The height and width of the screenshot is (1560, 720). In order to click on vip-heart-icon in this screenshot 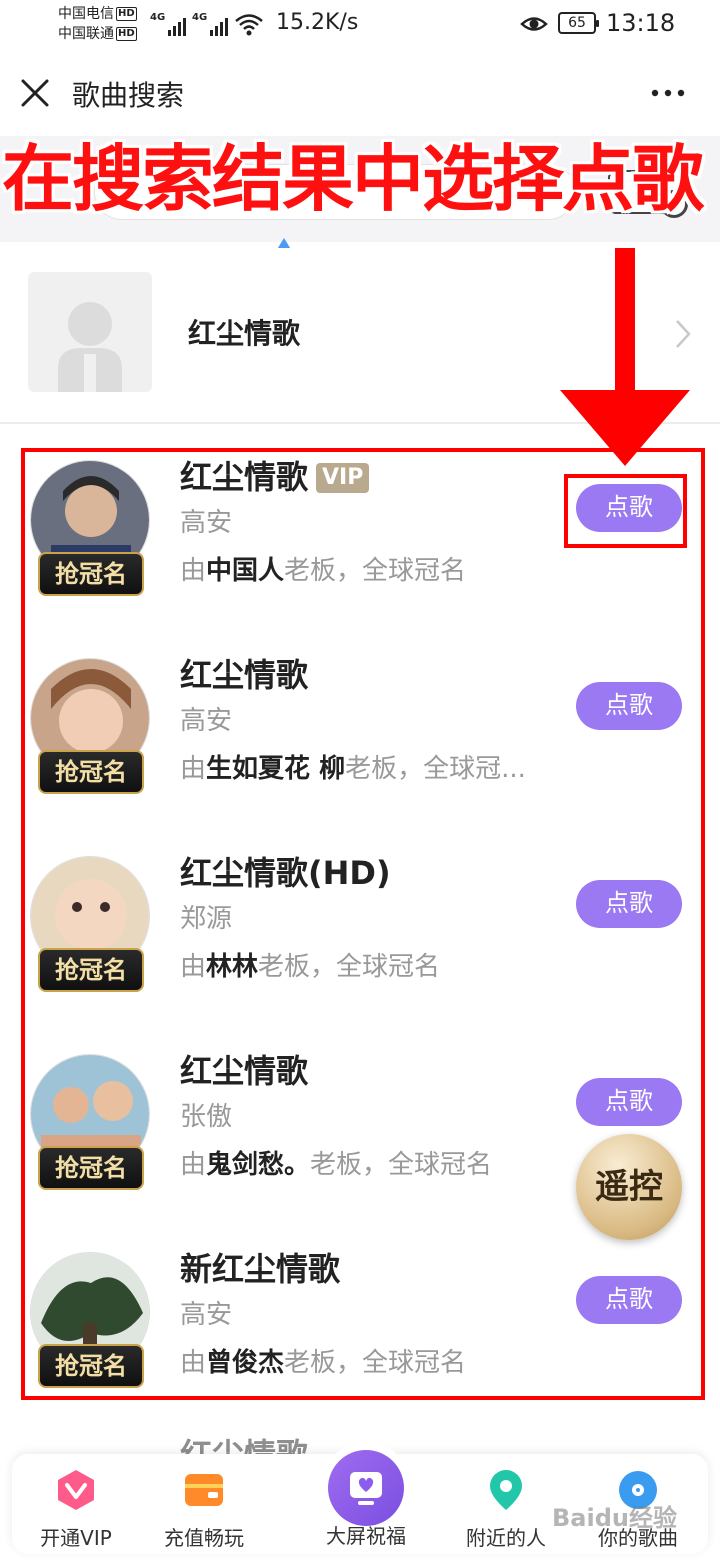, I will do `click(76, 1490)`.